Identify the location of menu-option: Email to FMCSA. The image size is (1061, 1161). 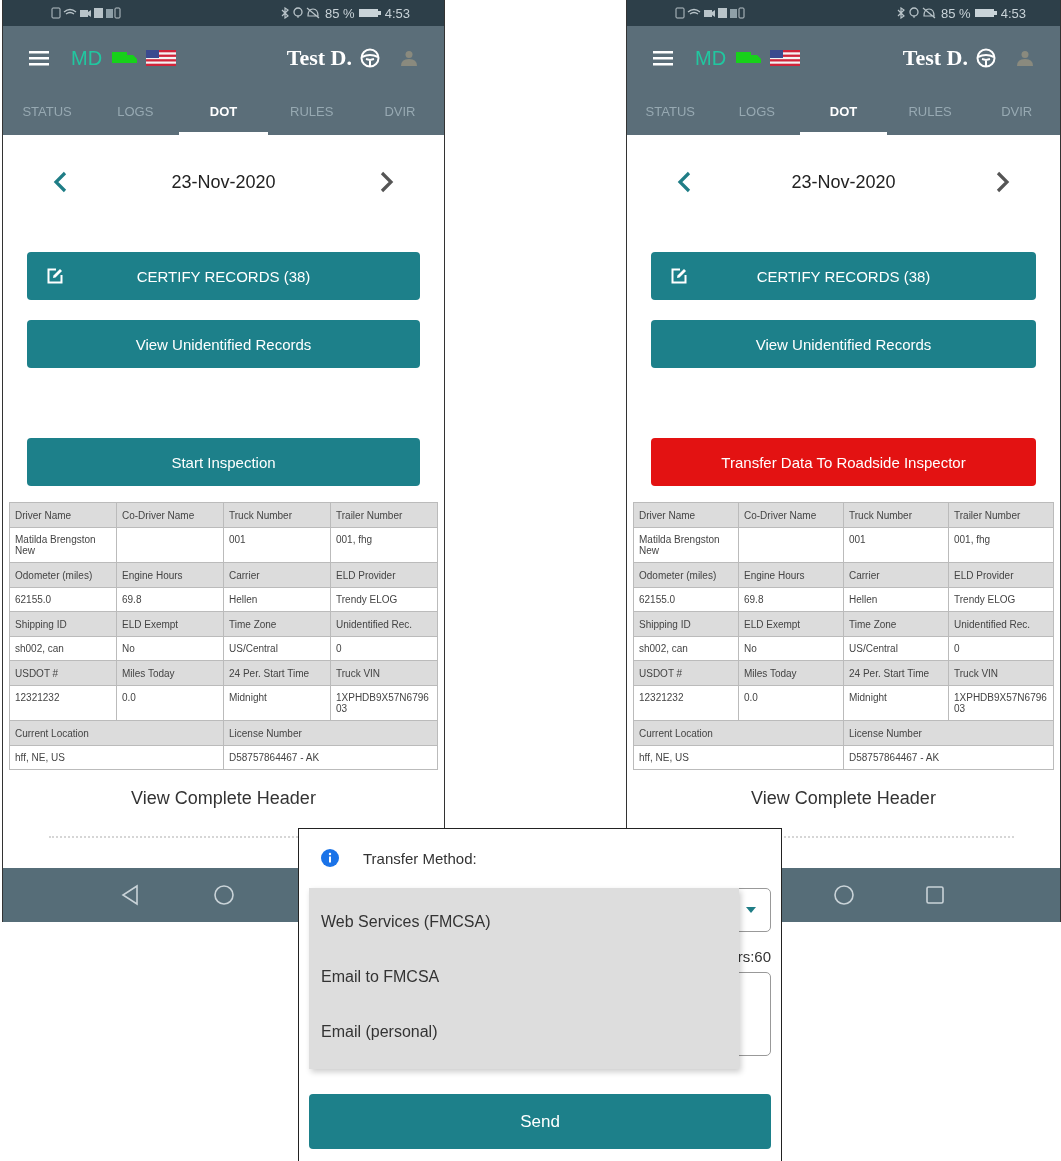
(524, 976).